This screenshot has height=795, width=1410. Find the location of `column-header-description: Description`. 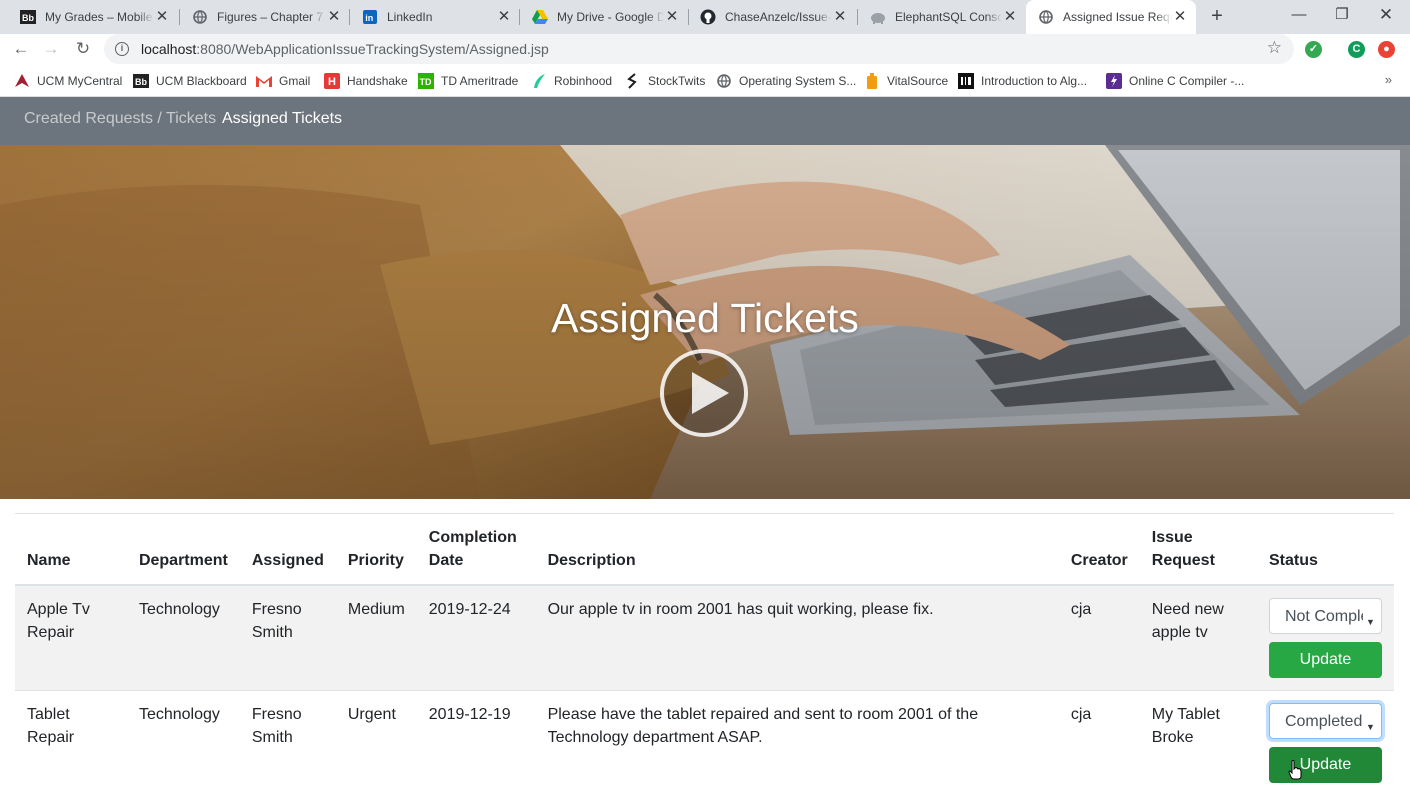

column-header-description: Description is located at coordinates (797, 549).